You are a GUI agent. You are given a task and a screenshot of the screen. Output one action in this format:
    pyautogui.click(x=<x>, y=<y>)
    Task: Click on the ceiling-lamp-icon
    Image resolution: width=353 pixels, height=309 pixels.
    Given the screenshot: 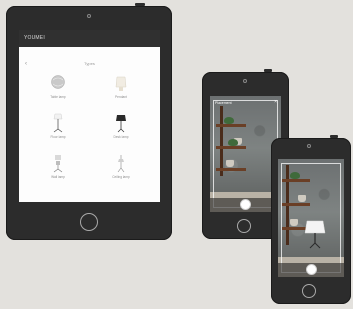 What is the action you would take?
    pyautogui.click(x=121, y=164)
    